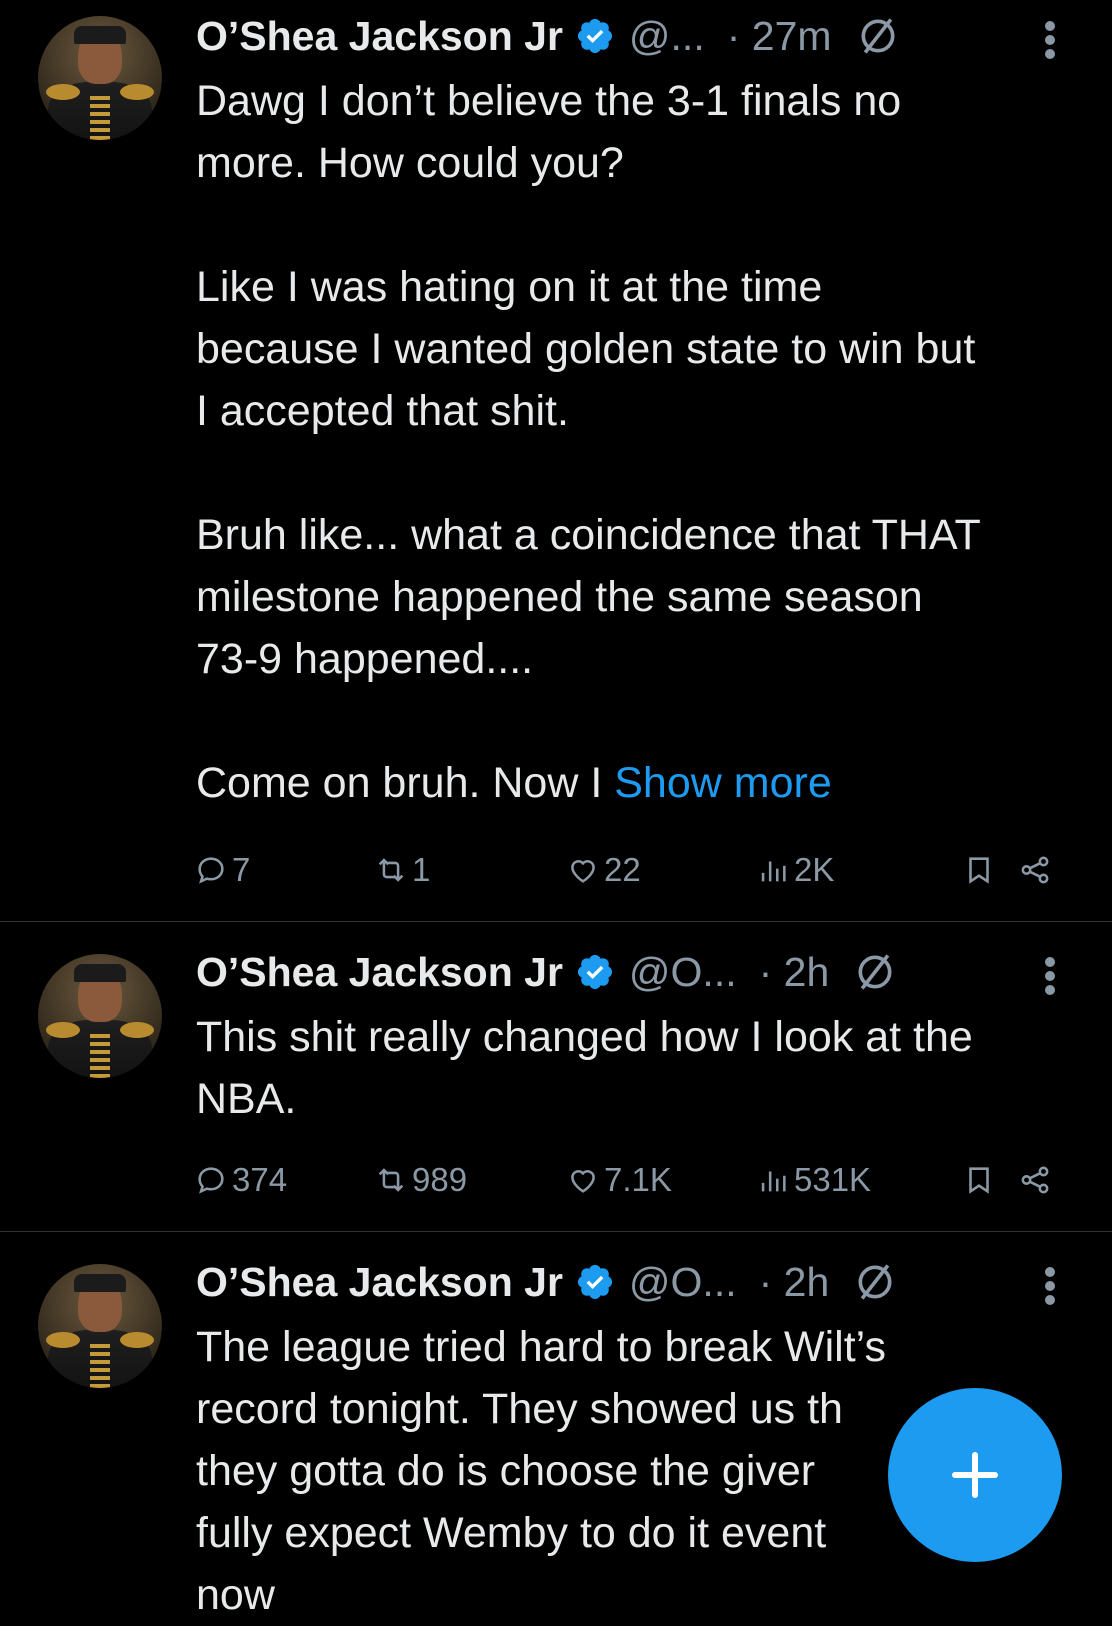  I want to click on text-line: I accepted that shit., so click(382, 411).